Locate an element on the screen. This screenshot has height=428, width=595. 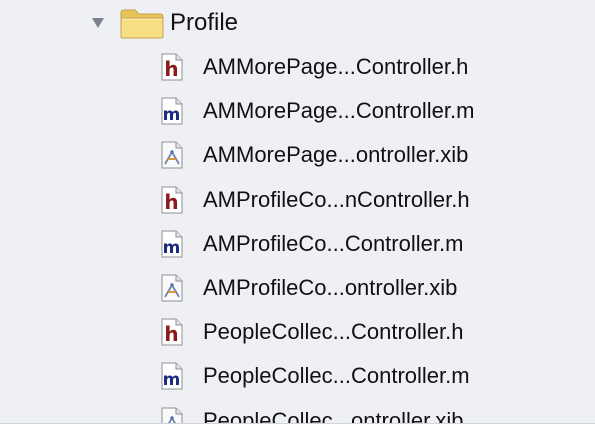
file-row: m AMMorePage...Controller.m is located at coordinates (297, 112).